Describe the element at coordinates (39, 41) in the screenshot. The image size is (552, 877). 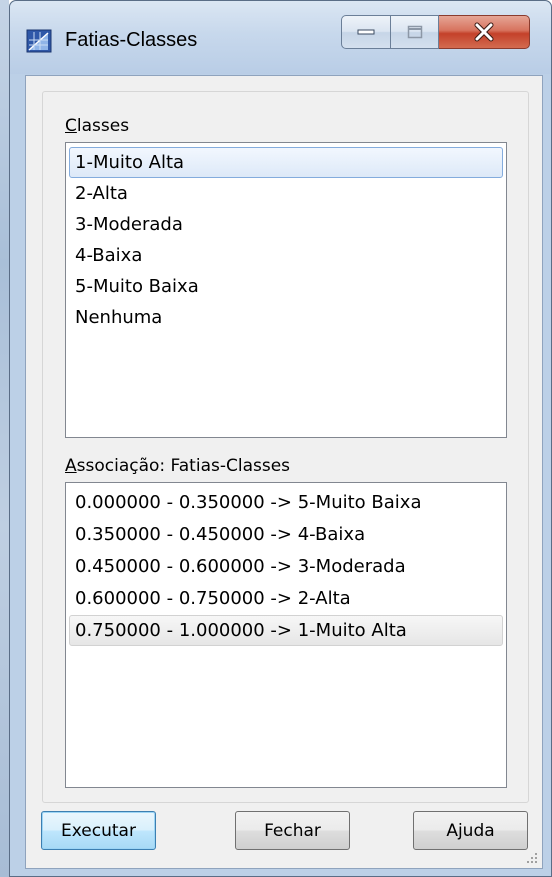
I see `app-icon` at that location.